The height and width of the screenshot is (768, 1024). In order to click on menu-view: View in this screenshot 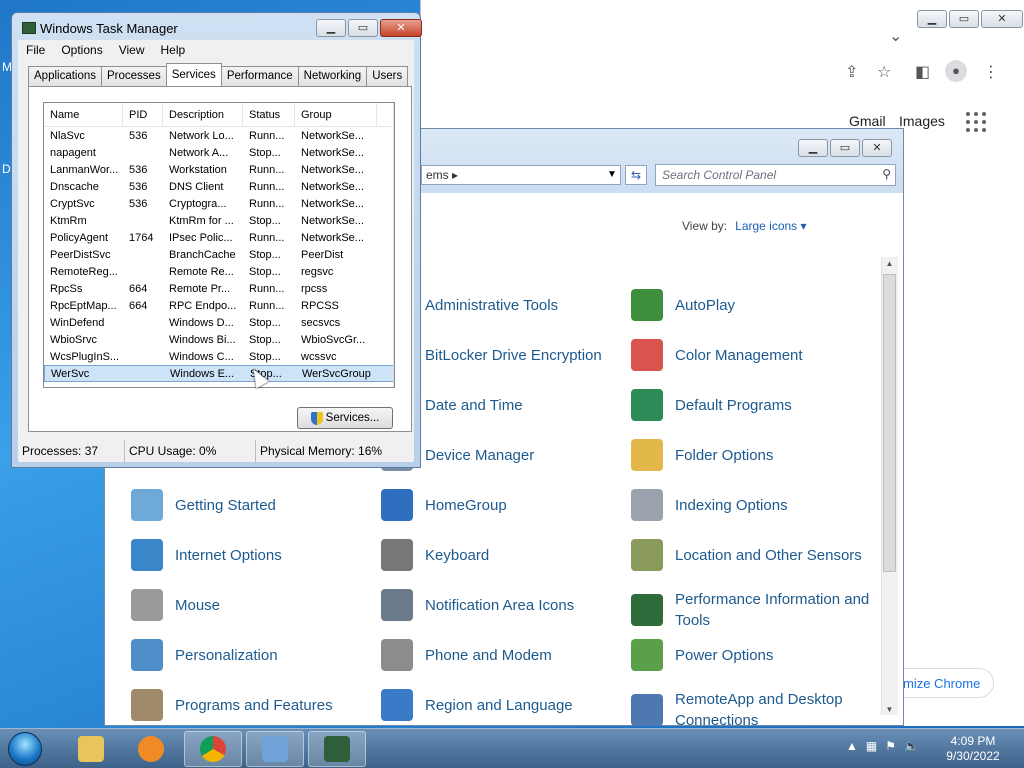, I will do `click(132, 50)`.